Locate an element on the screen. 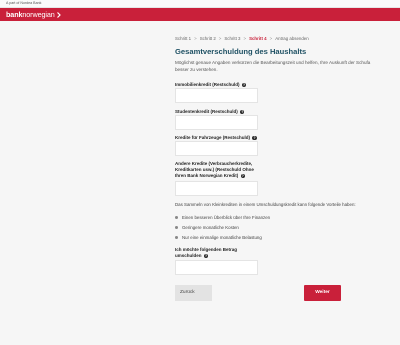  car-loan-input is located at coordinates (216, 148).